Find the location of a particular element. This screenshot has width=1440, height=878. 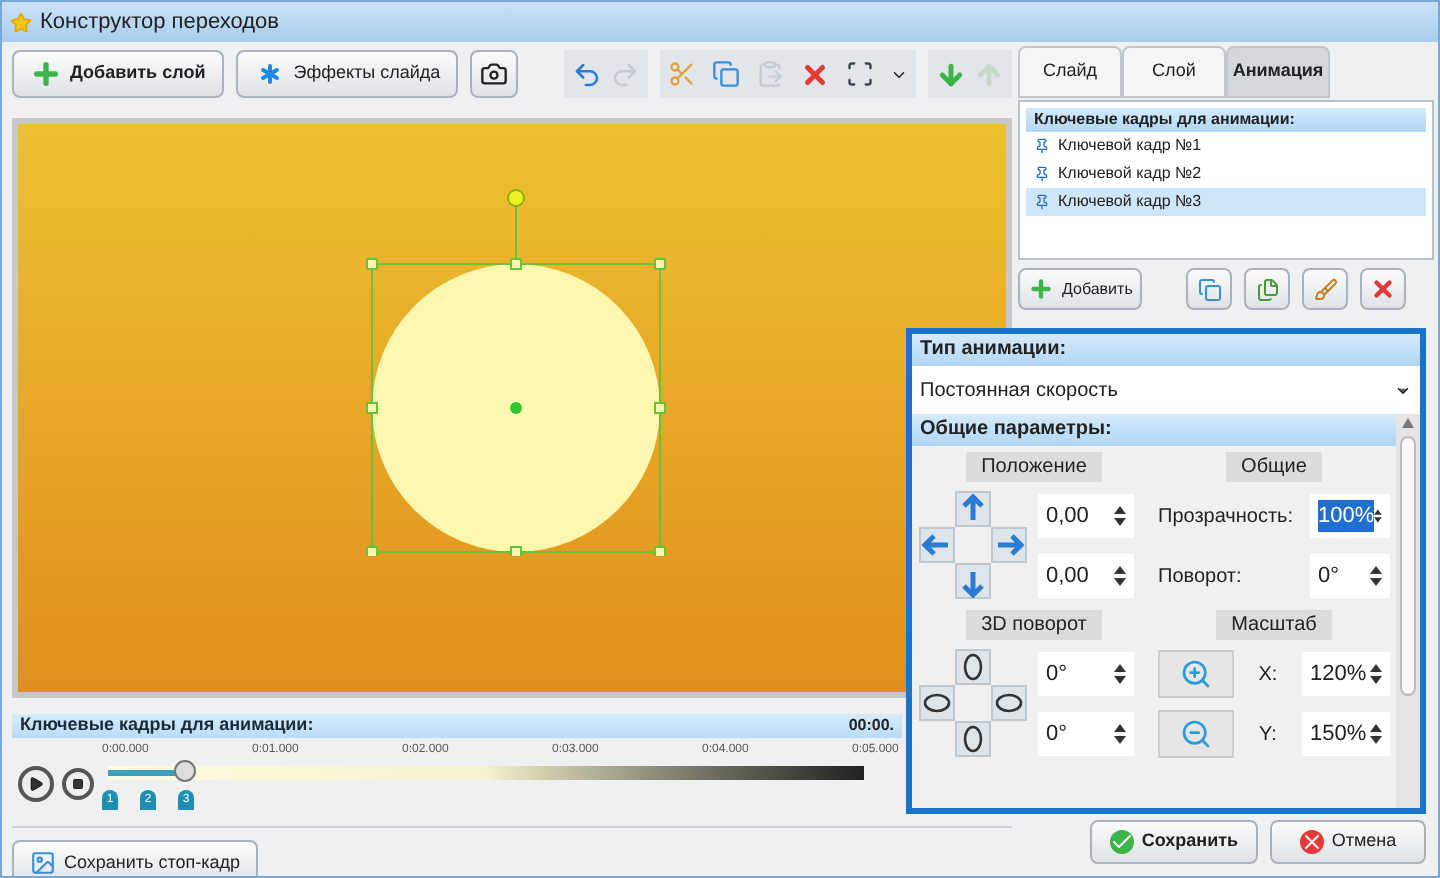

field-label: X: is located at coordinates (1268, 675).